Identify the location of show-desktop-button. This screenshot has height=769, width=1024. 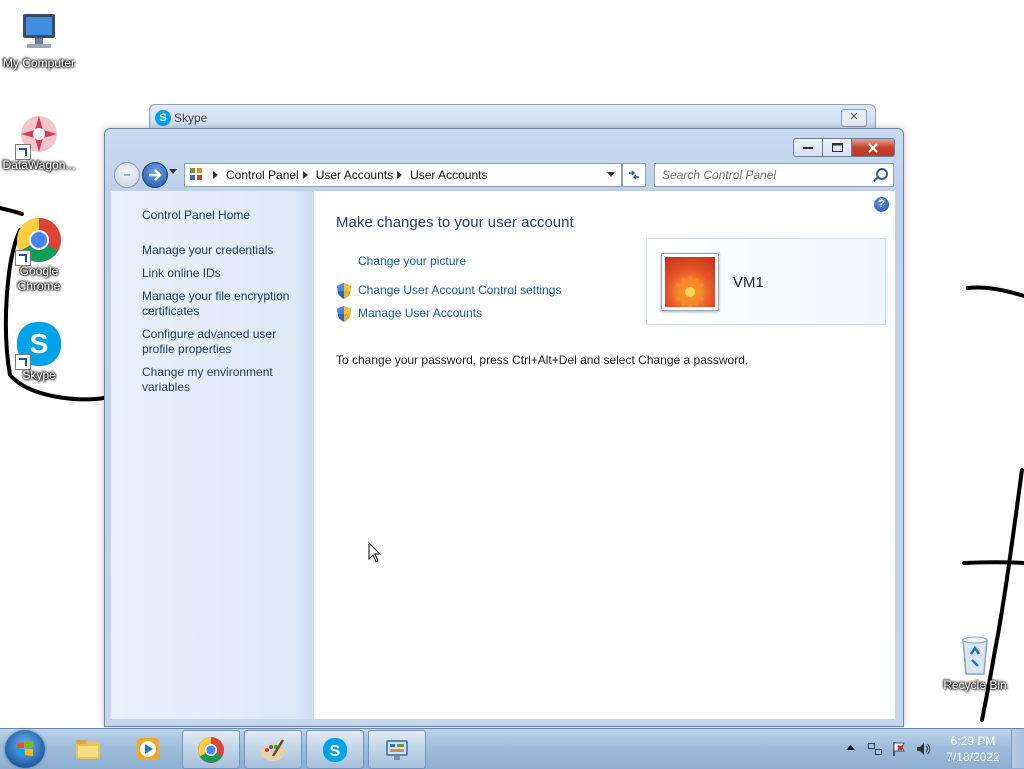
(1017, 748).